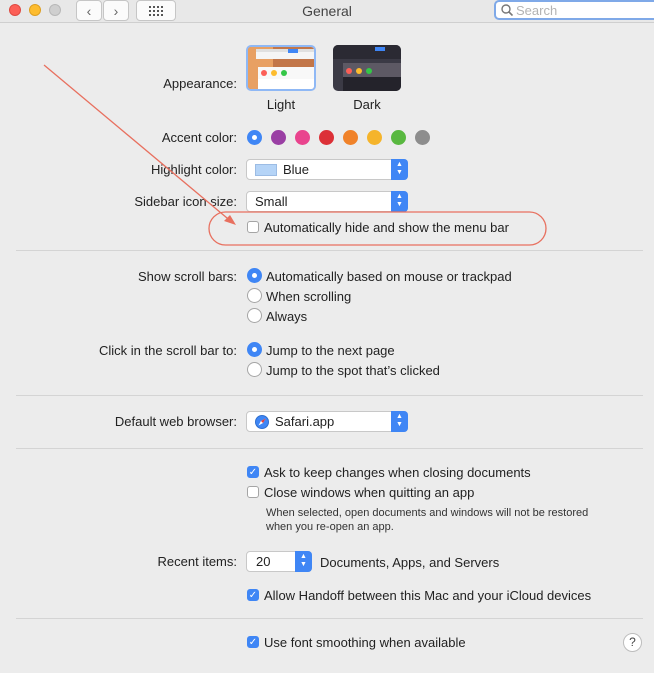  Describe the element at coordinates (254, 295) in the screenshot. I see `scroll-when-scrolling-radio` at that location.